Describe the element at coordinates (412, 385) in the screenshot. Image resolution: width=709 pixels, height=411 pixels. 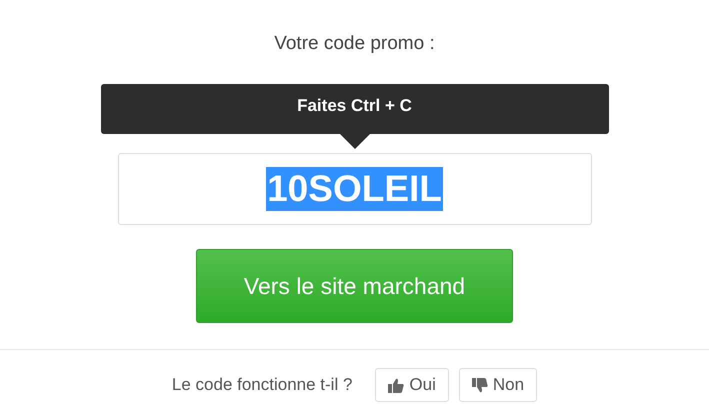
I see `yes-button: Oui` at that location.